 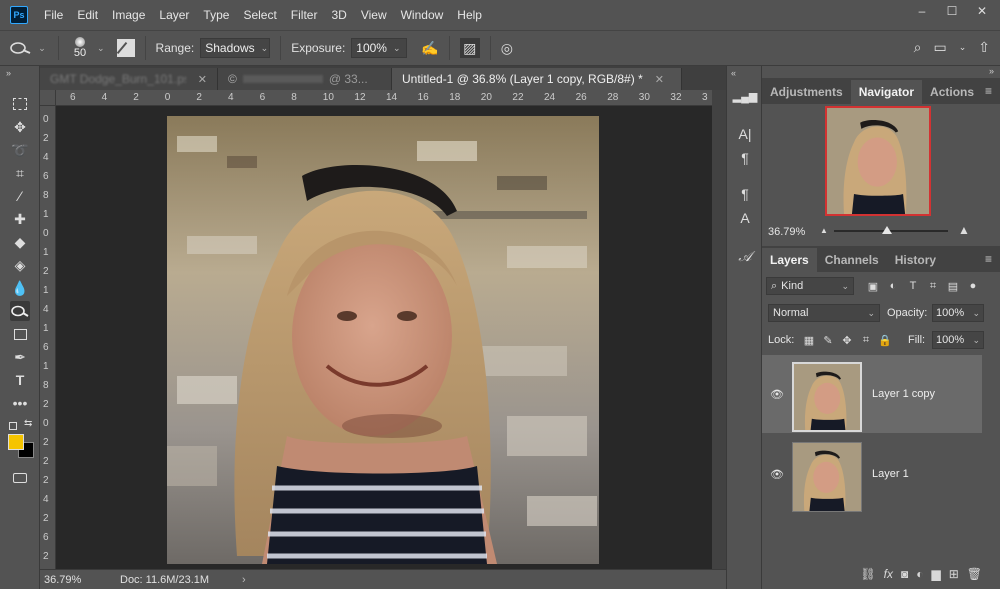 I want to click on menu-image: Image, so click(x=128, y=15).